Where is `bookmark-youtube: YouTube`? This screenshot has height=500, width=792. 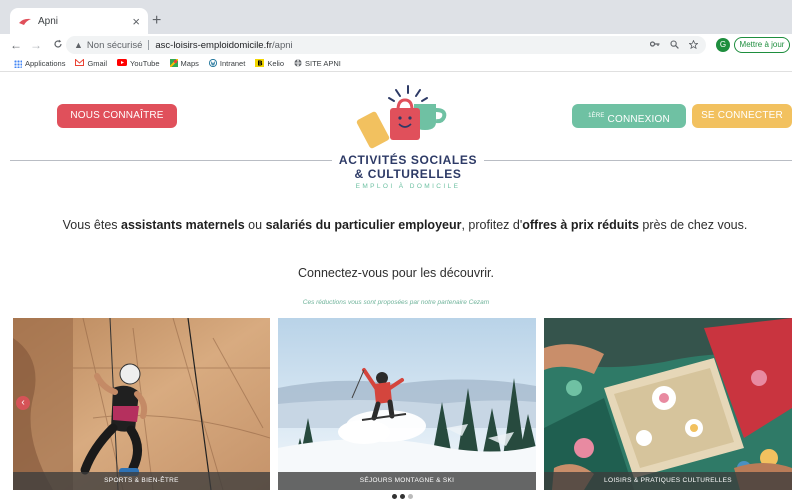 bookmark-youtube: YouTube is located at coordinates (138, 63).